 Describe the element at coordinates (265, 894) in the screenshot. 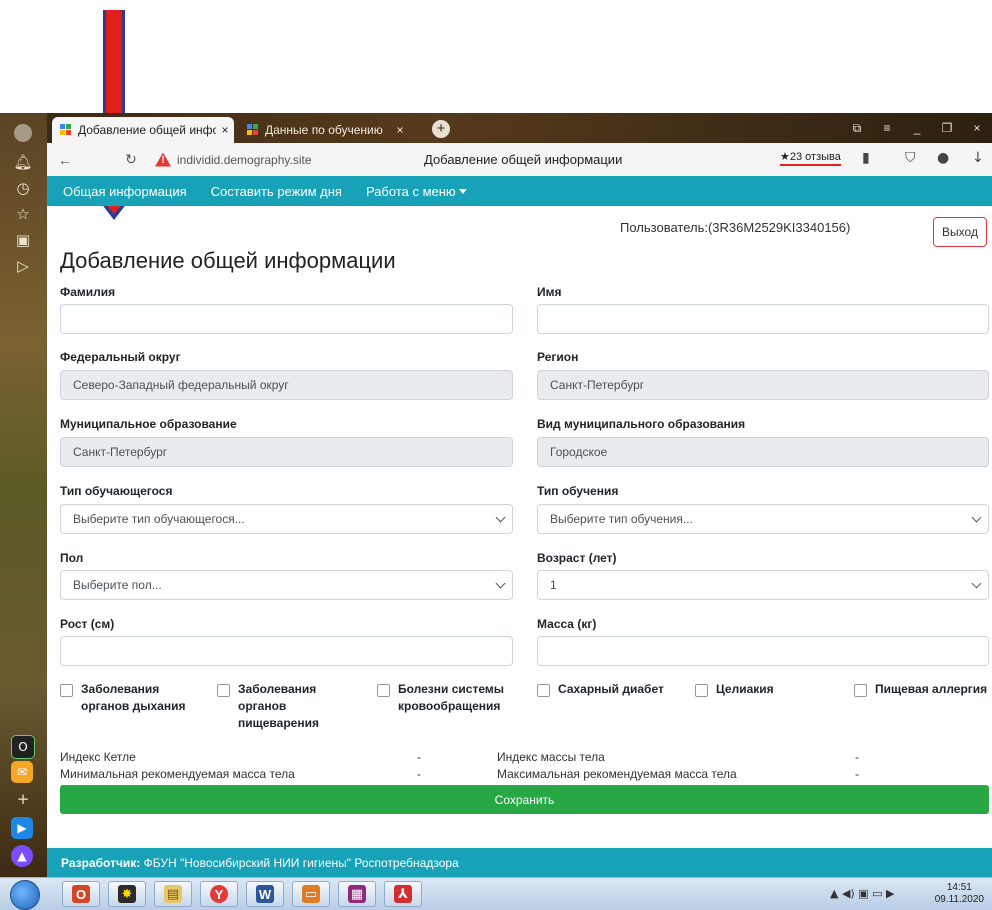

I see `taskbar-word-icon: W` at that location.